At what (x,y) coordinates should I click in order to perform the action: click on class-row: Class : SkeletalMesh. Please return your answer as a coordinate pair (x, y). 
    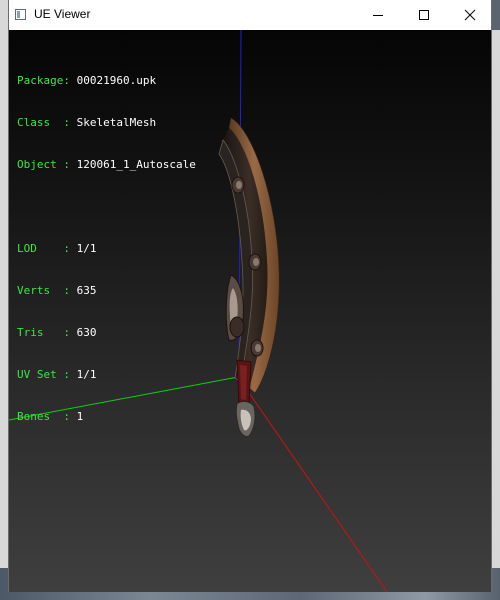
    Looking at the image, I should click on (87, 122).